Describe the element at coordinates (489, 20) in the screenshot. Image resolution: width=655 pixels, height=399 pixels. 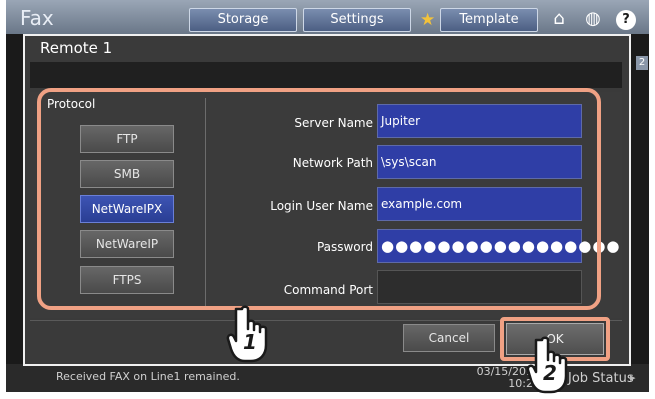
I see `template-tab: Template` at that location.